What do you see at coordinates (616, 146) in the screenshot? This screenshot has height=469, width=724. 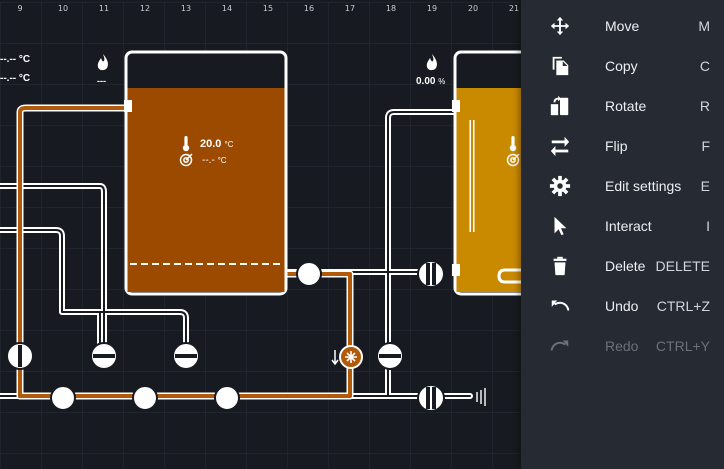 I see `menu-item-label: Flip` at bounding box center [616, 146].